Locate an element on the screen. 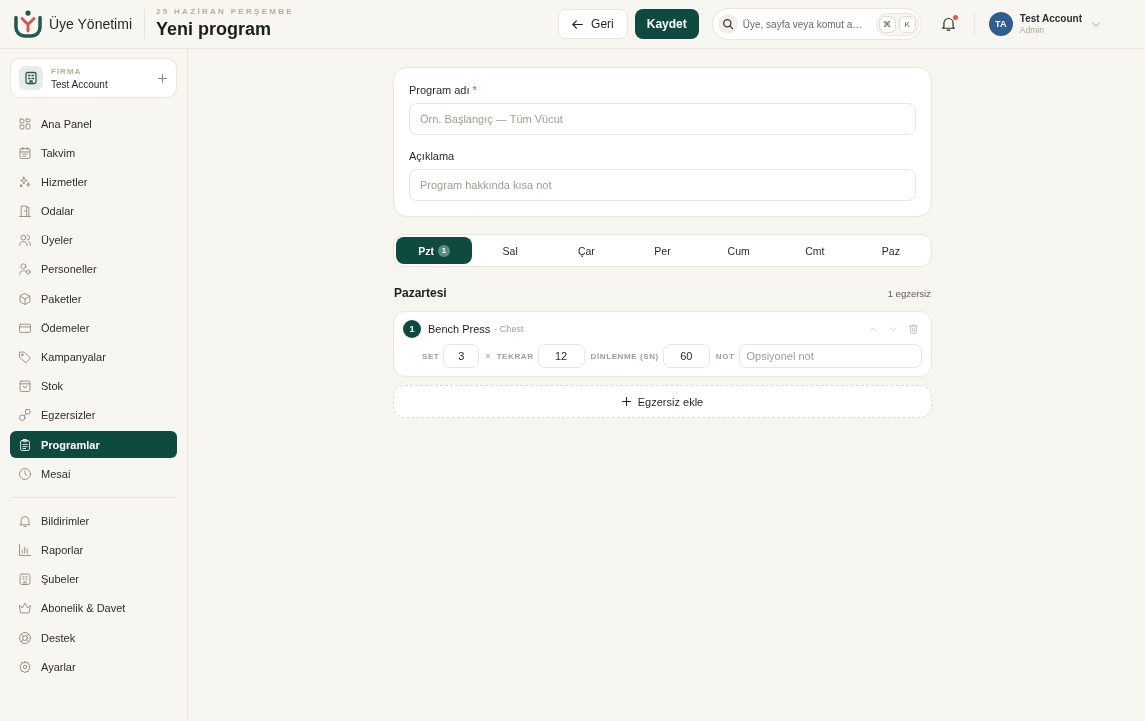 The height and width of the screenshot is (721, 1145). calendar-icon is located at coordinates (25, 152).